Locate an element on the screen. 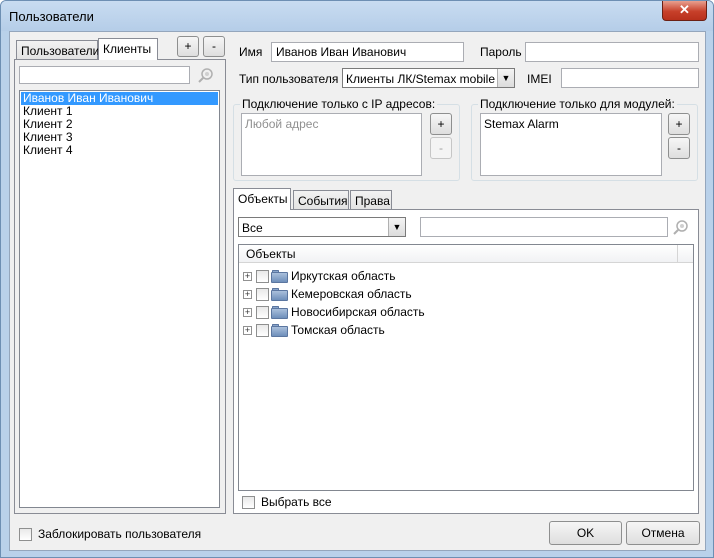 This screenshot has height=558, width=714. tab-events: События is located at coordinates (321, 200).